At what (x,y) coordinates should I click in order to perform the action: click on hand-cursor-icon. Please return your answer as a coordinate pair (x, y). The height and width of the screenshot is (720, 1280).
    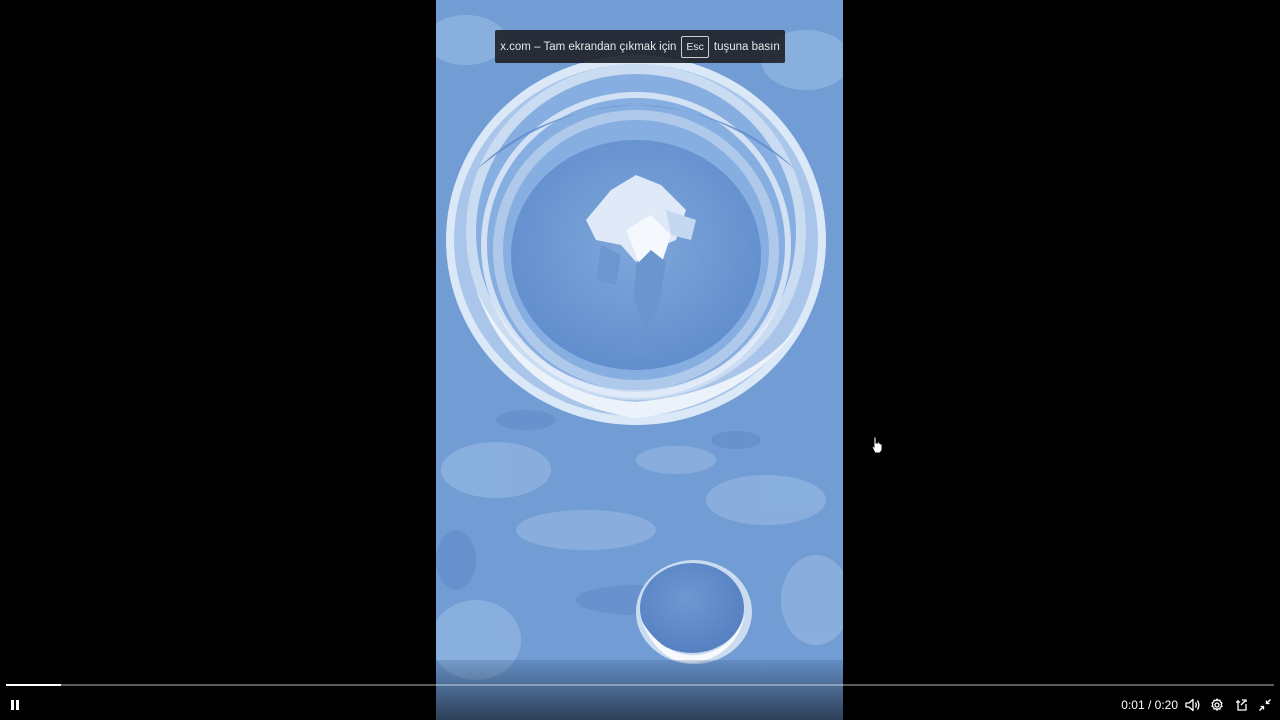
    Looking at the image, I should click on (877, 445).